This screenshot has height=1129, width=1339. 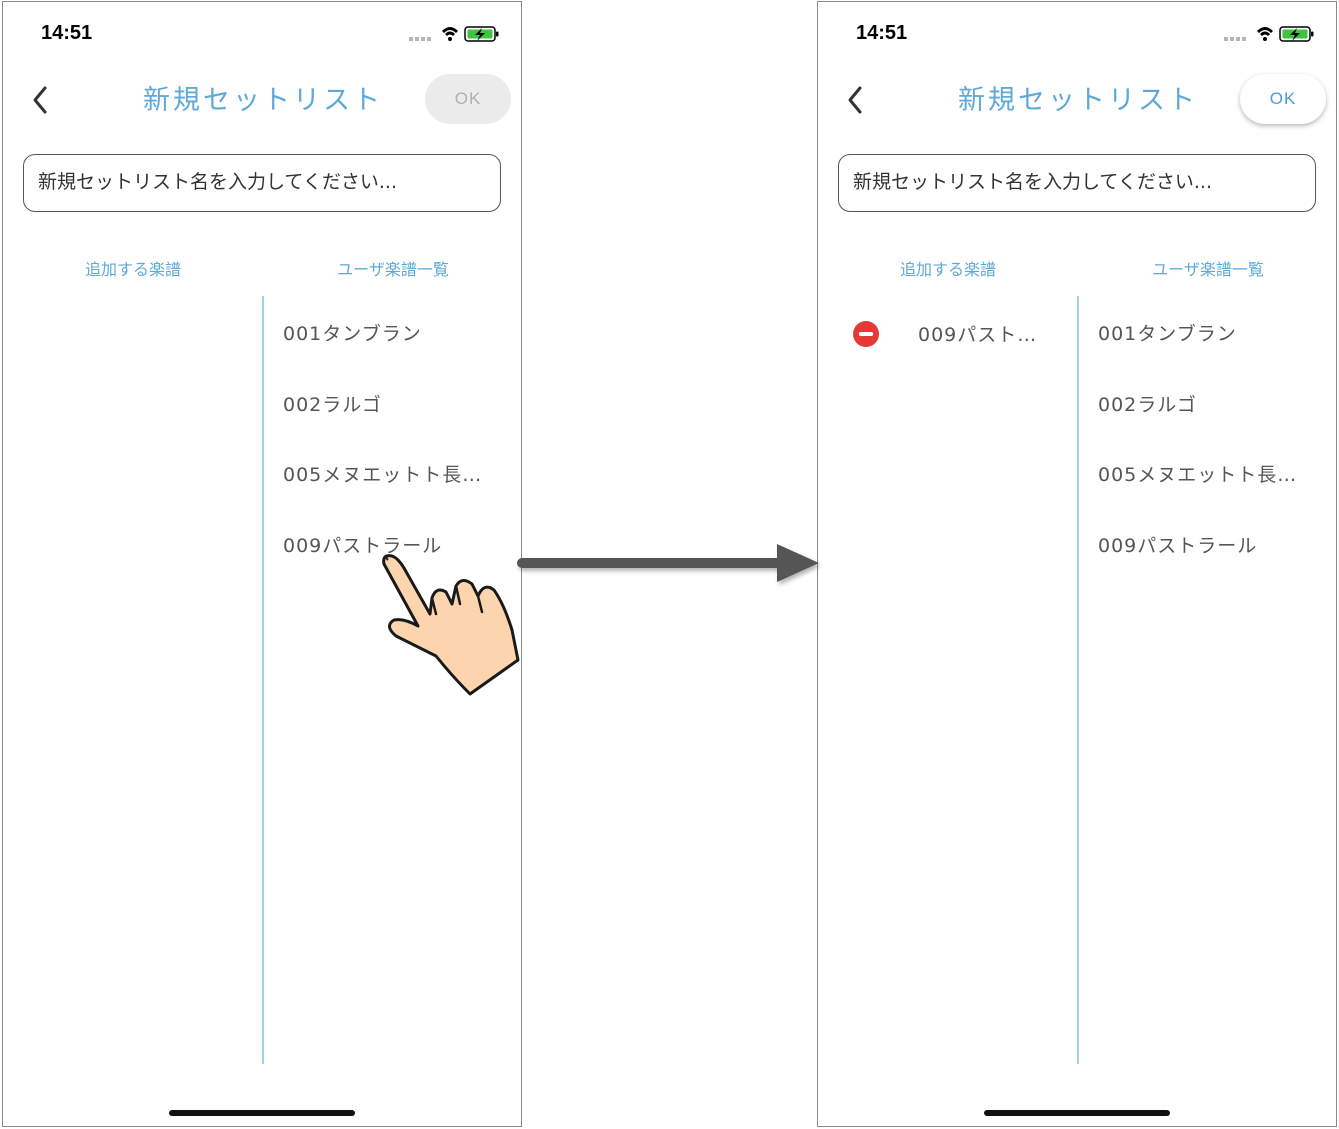 I want to click on minus-circle-icon, so click(x=866, y=334).